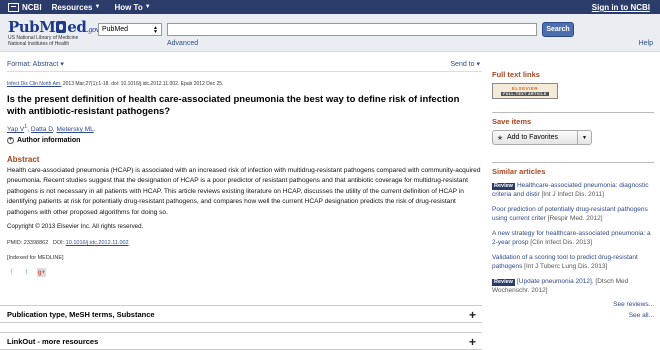 Image resolution: width=660 pixels, height=350 pixels. Describe the element at coordinates (42, 129) in the screenshot. I see `author-link: Datta D` at that location.